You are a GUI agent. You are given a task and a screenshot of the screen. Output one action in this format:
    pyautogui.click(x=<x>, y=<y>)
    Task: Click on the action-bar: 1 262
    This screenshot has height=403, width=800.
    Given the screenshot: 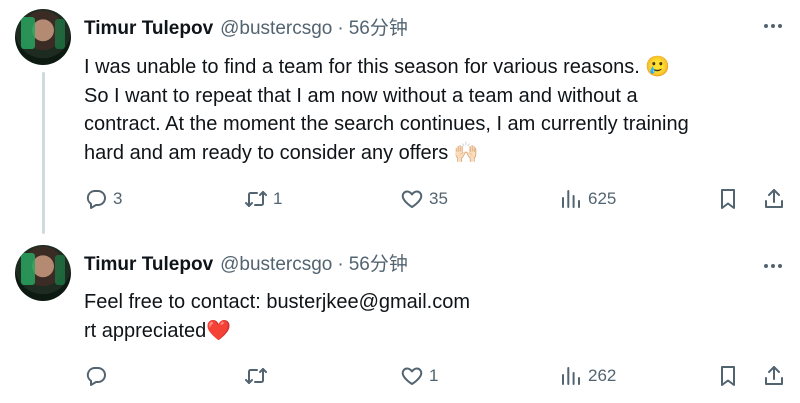 What is the action you would take?
    pyautogui.click(x=436, y=376)
    